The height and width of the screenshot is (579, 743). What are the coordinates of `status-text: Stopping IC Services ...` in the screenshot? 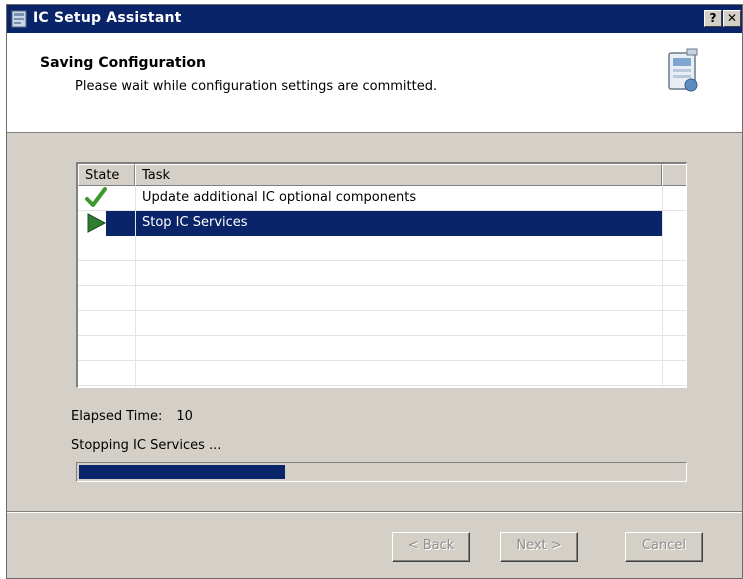 It's located at (146, 445).